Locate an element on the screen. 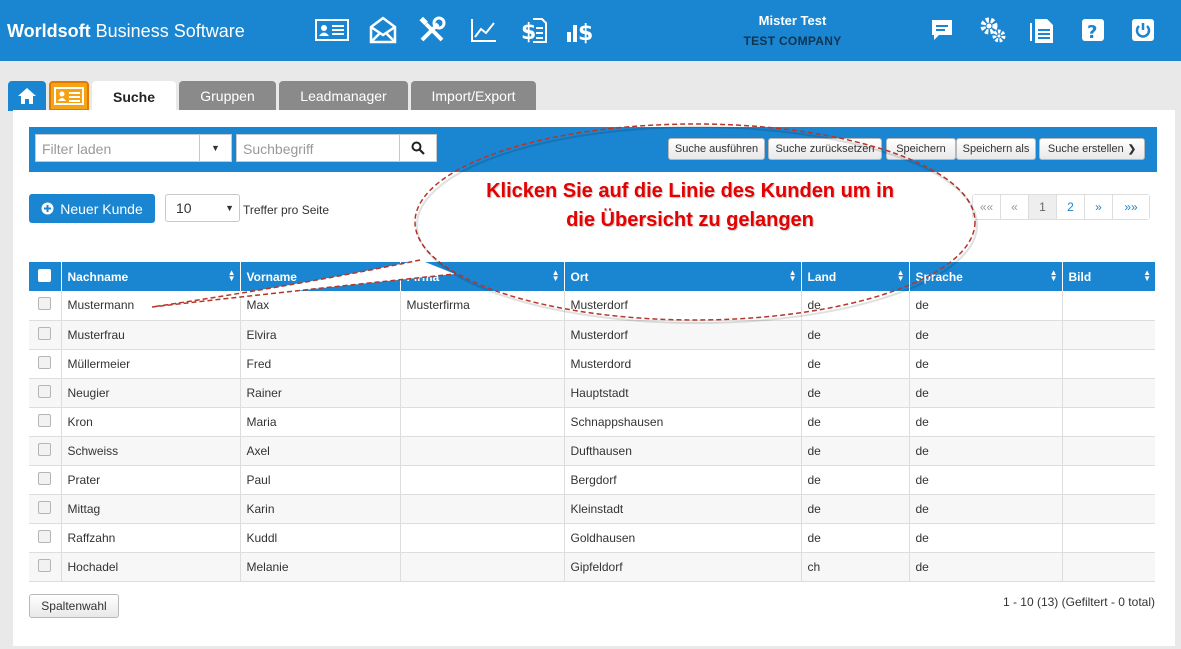 The width and height of the screenshot is (1181, 649). table-row: Prater Paul Bergdorf de de is located at coordinates (592, 480).